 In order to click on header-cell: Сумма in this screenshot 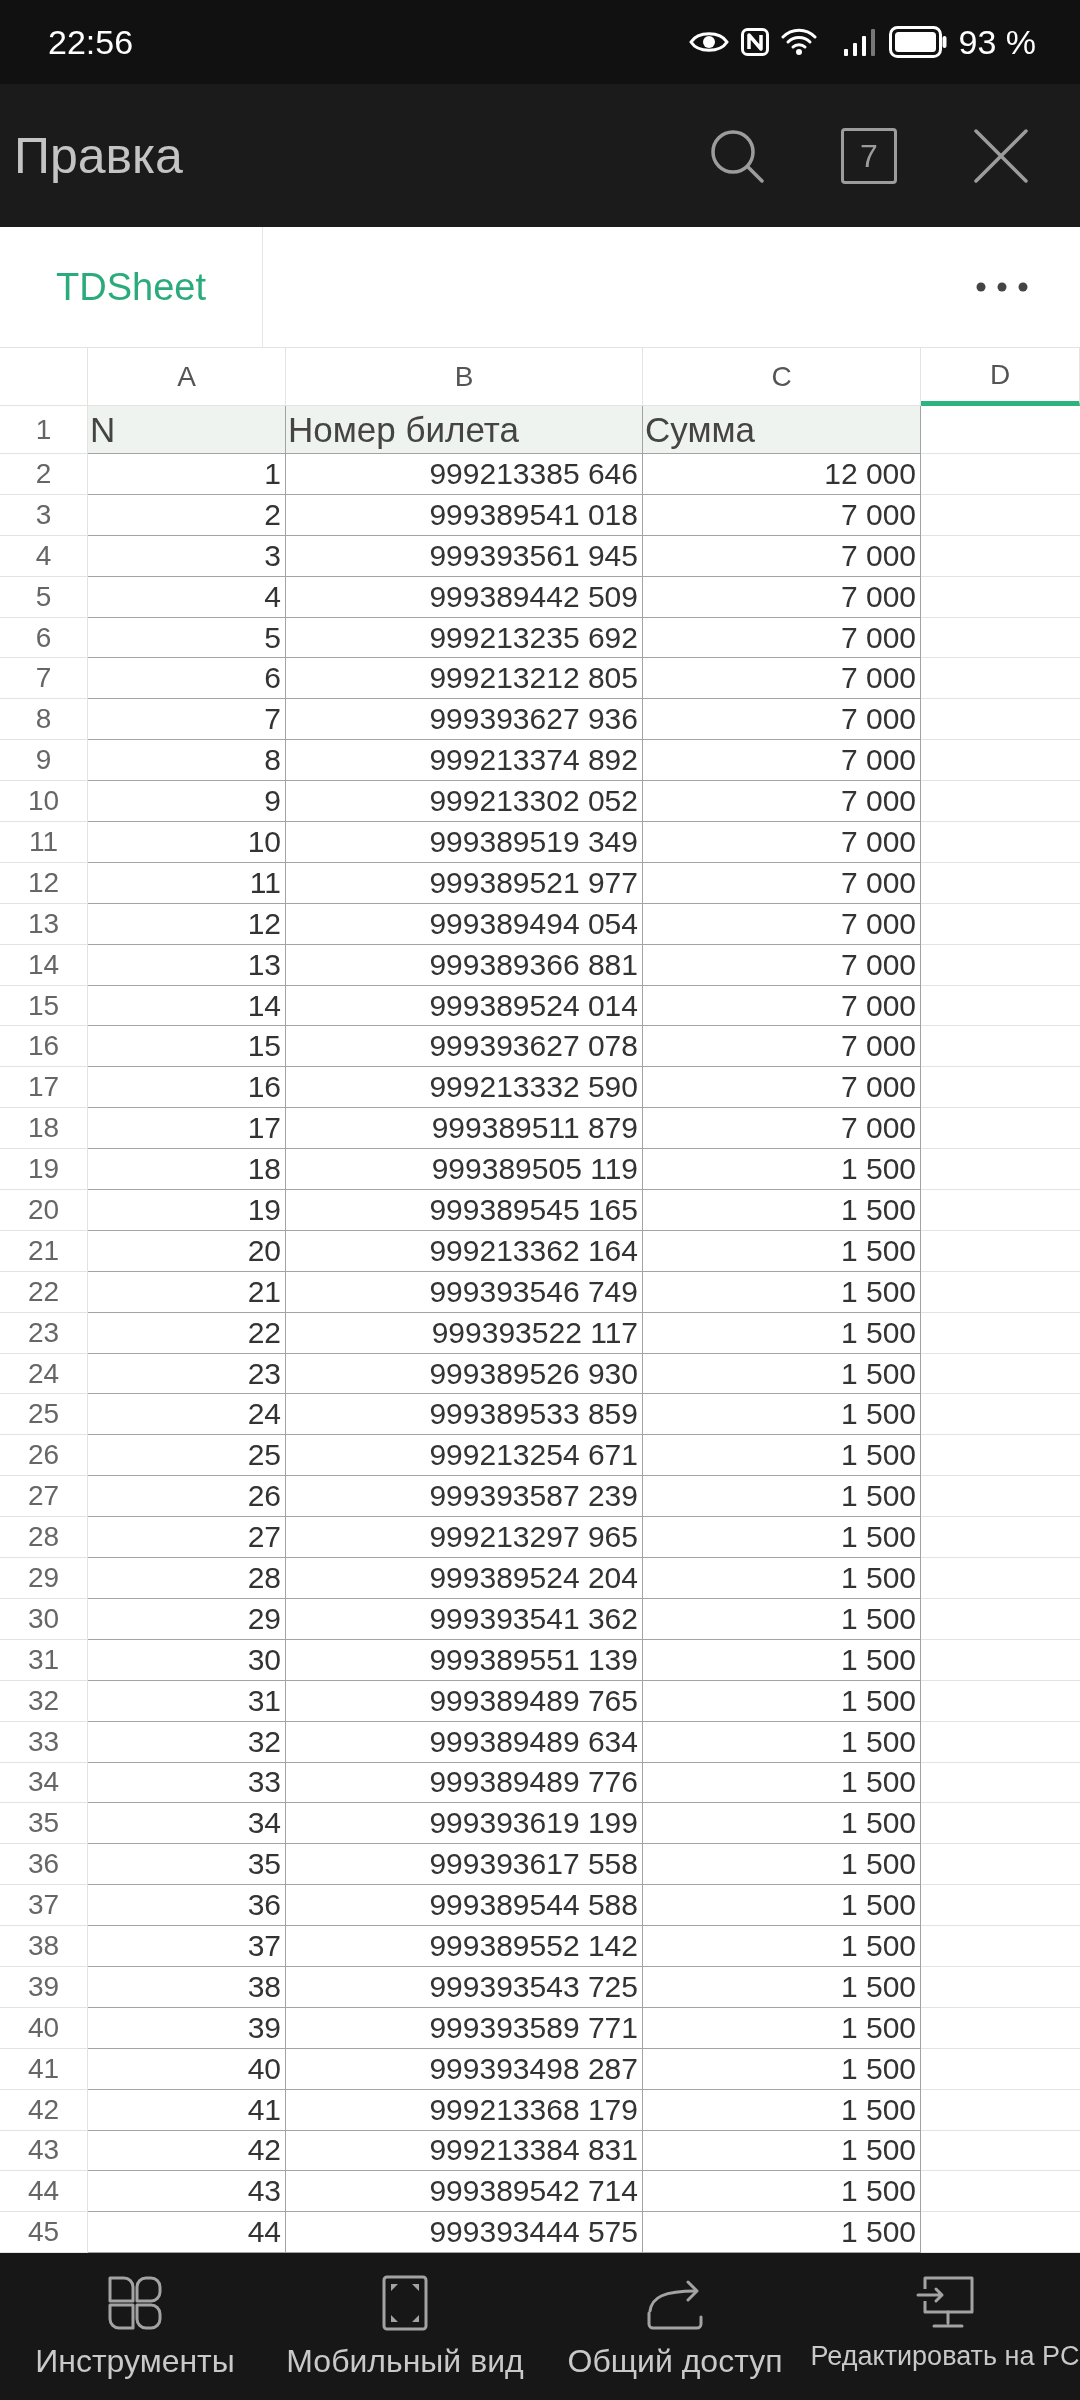, I will do `click(782, 430)`.